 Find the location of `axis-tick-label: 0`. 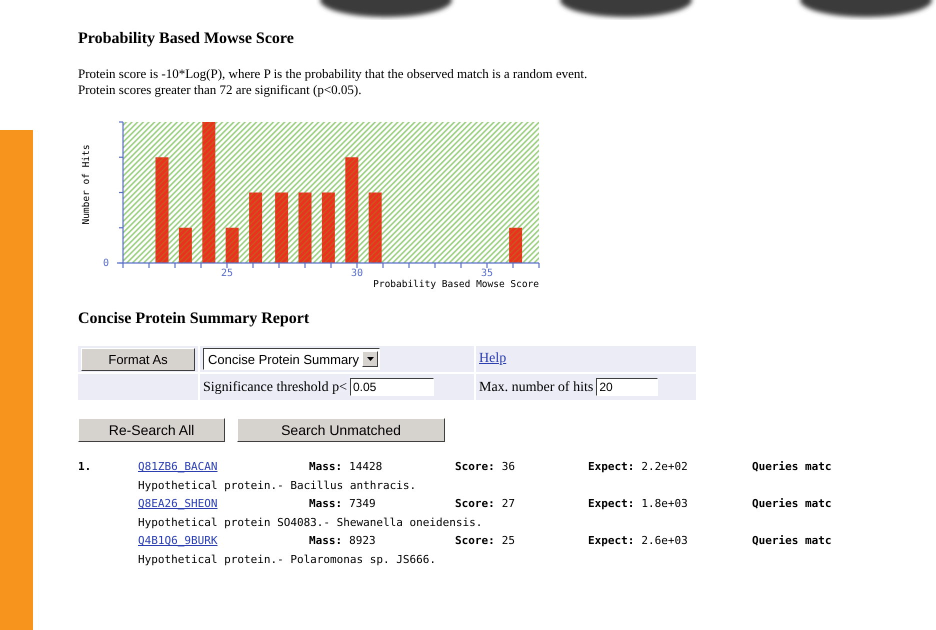

axis-tick-label: 0 is located at coordinates (106, 263).